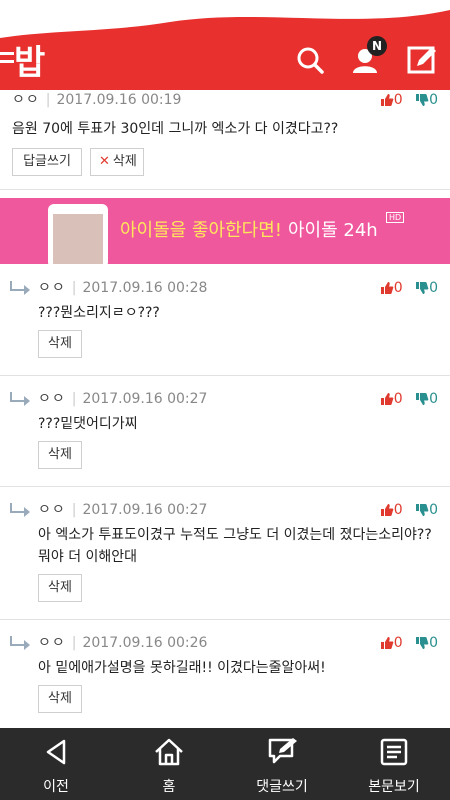 The height and width of the screenshot is (800, 450). I want to click on comment-meta: ㅇㅇ | 2017.09.16 00:28, so click(123, 288).